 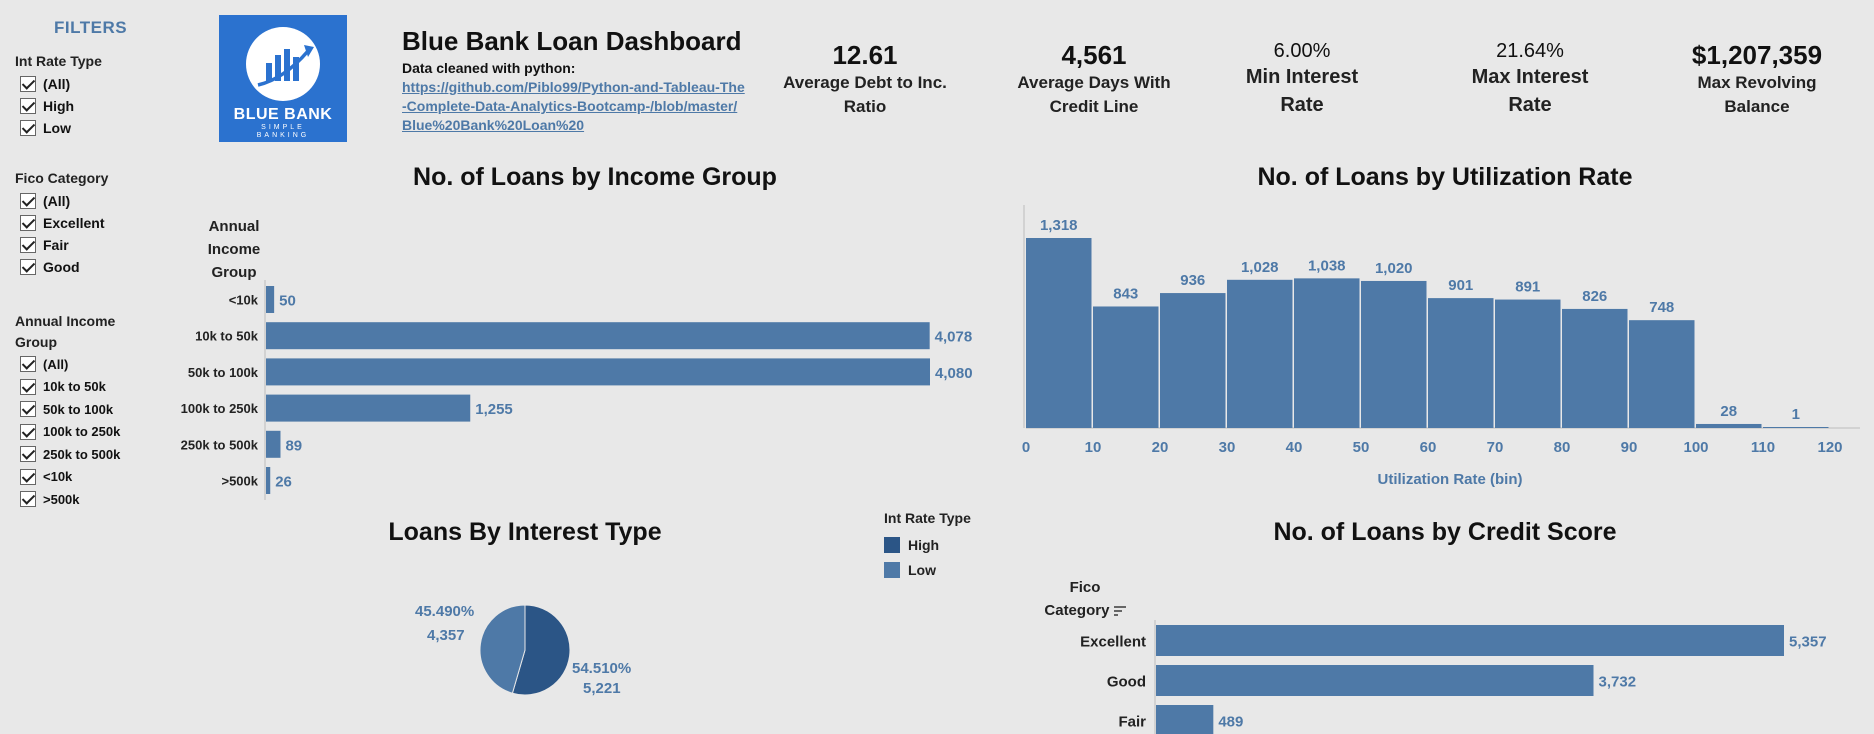 I want to click on util-bar-value: 936, so click(x=1192, y=280).